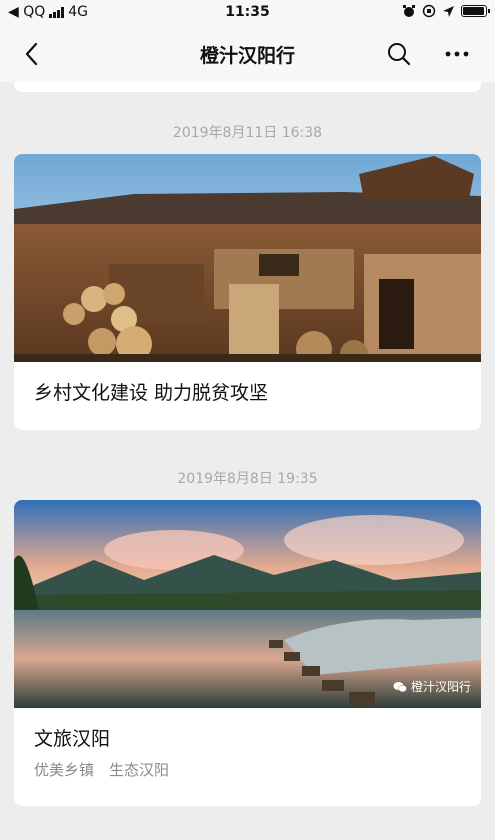 The height and width of the screenshot is (840, 495). I want to click on nav-bar: 橙汁汉阳行, so click(247, 54).